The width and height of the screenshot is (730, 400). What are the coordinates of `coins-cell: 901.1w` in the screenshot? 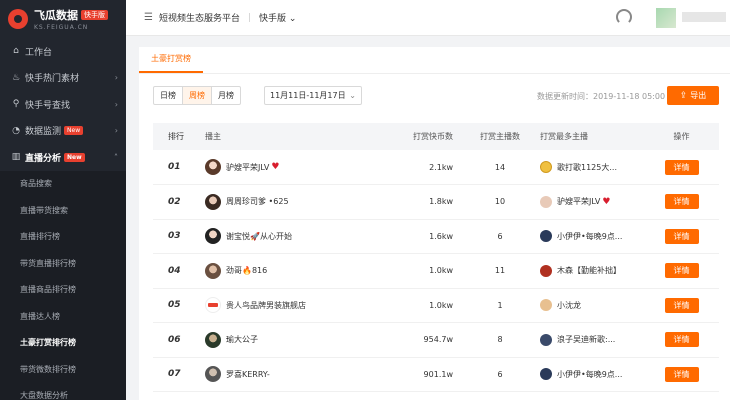 It's located at (438, 374).